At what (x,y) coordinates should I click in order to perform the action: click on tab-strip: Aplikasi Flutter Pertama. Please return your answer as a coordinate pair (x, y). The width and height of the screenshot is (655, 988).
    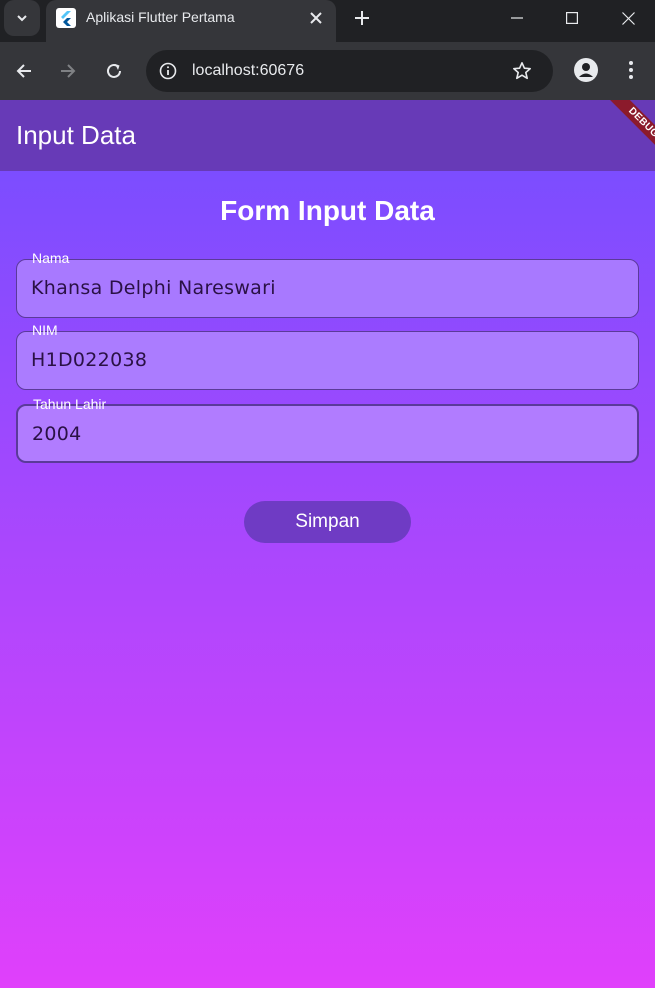
    Looking at the image, I should click on (327, 21).